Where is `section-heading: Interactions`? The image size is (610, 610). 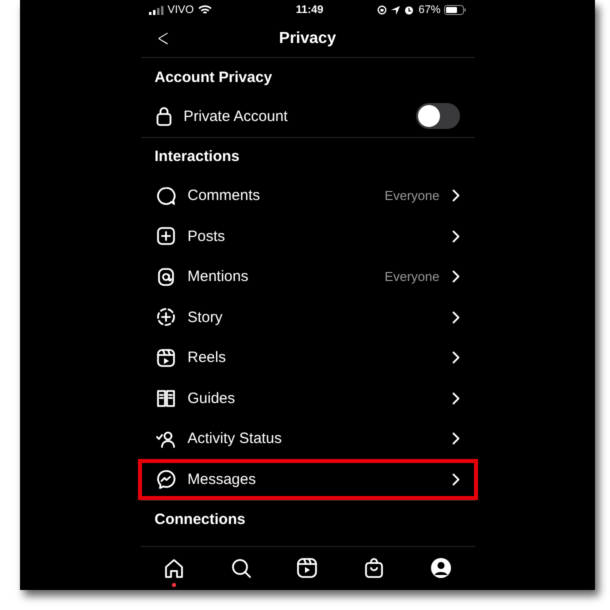 section-heading: Interactions is located at coordinates (197, 156).